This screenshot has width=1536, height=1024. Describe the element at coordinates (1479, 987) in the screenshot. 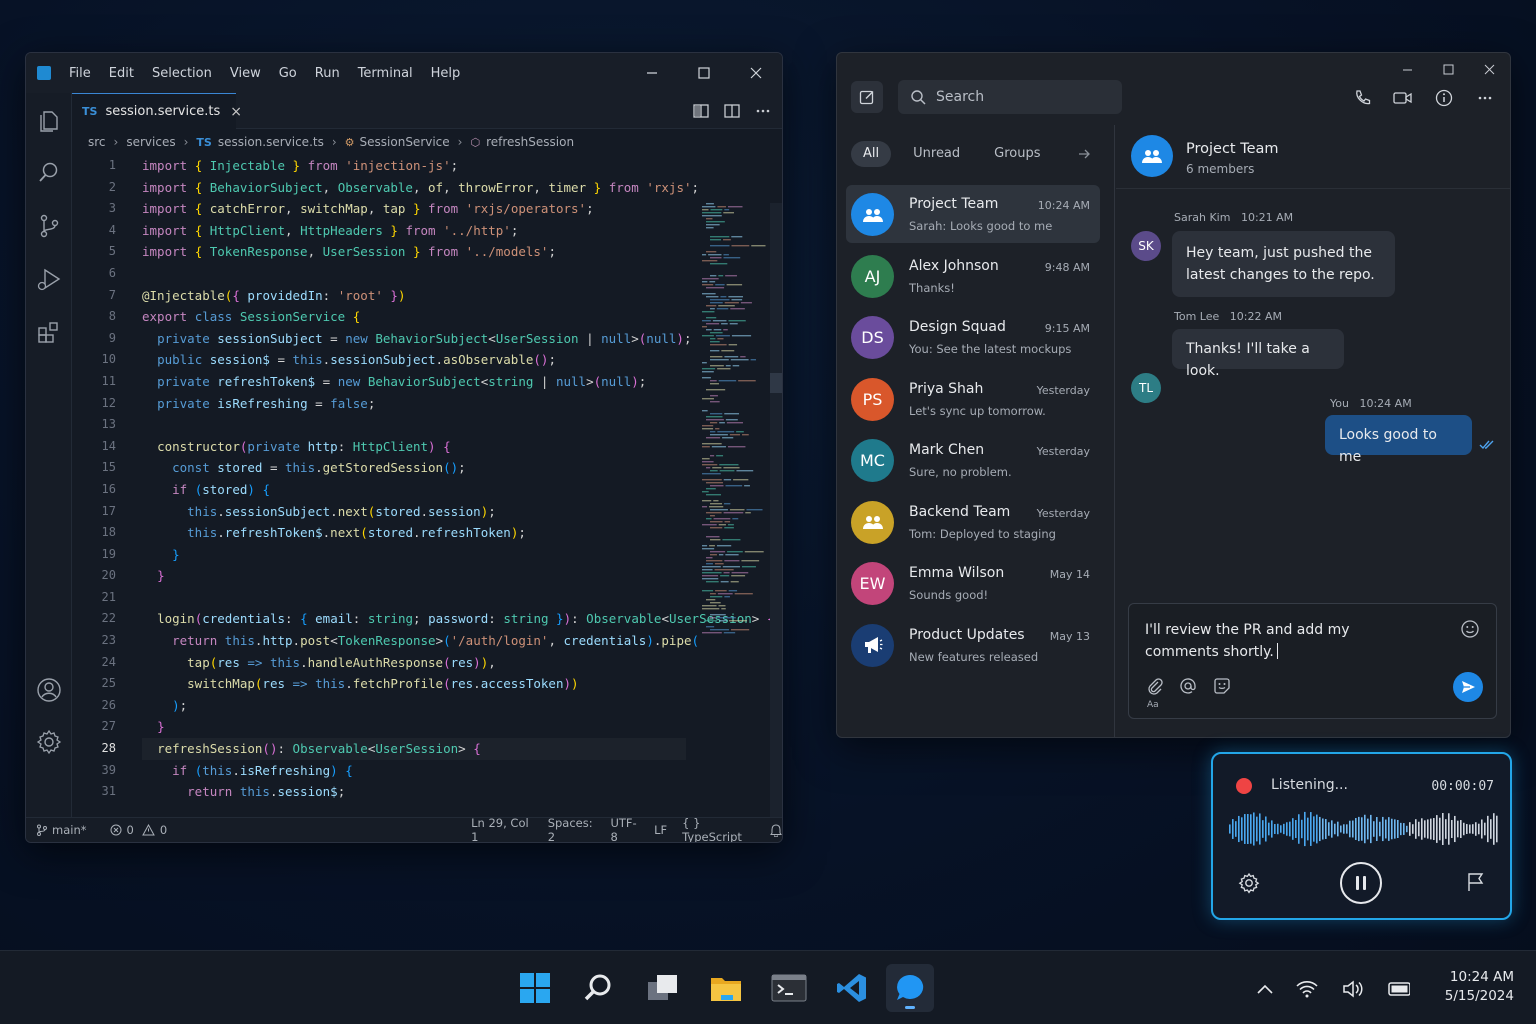

I see `system-clock: 10:24 AM 5/15/2024` at that location.